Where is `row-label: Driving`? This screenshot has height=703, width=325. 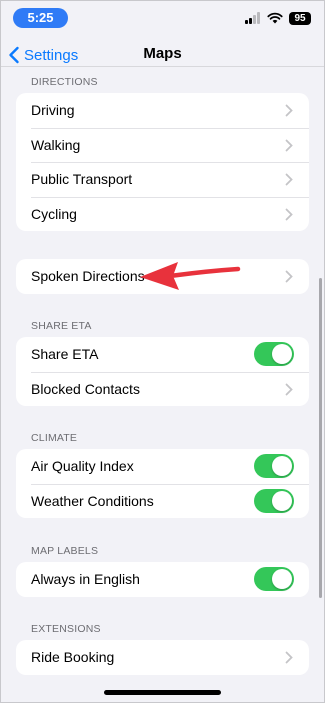
row-label: Driving is located at coordinates (53, 110).